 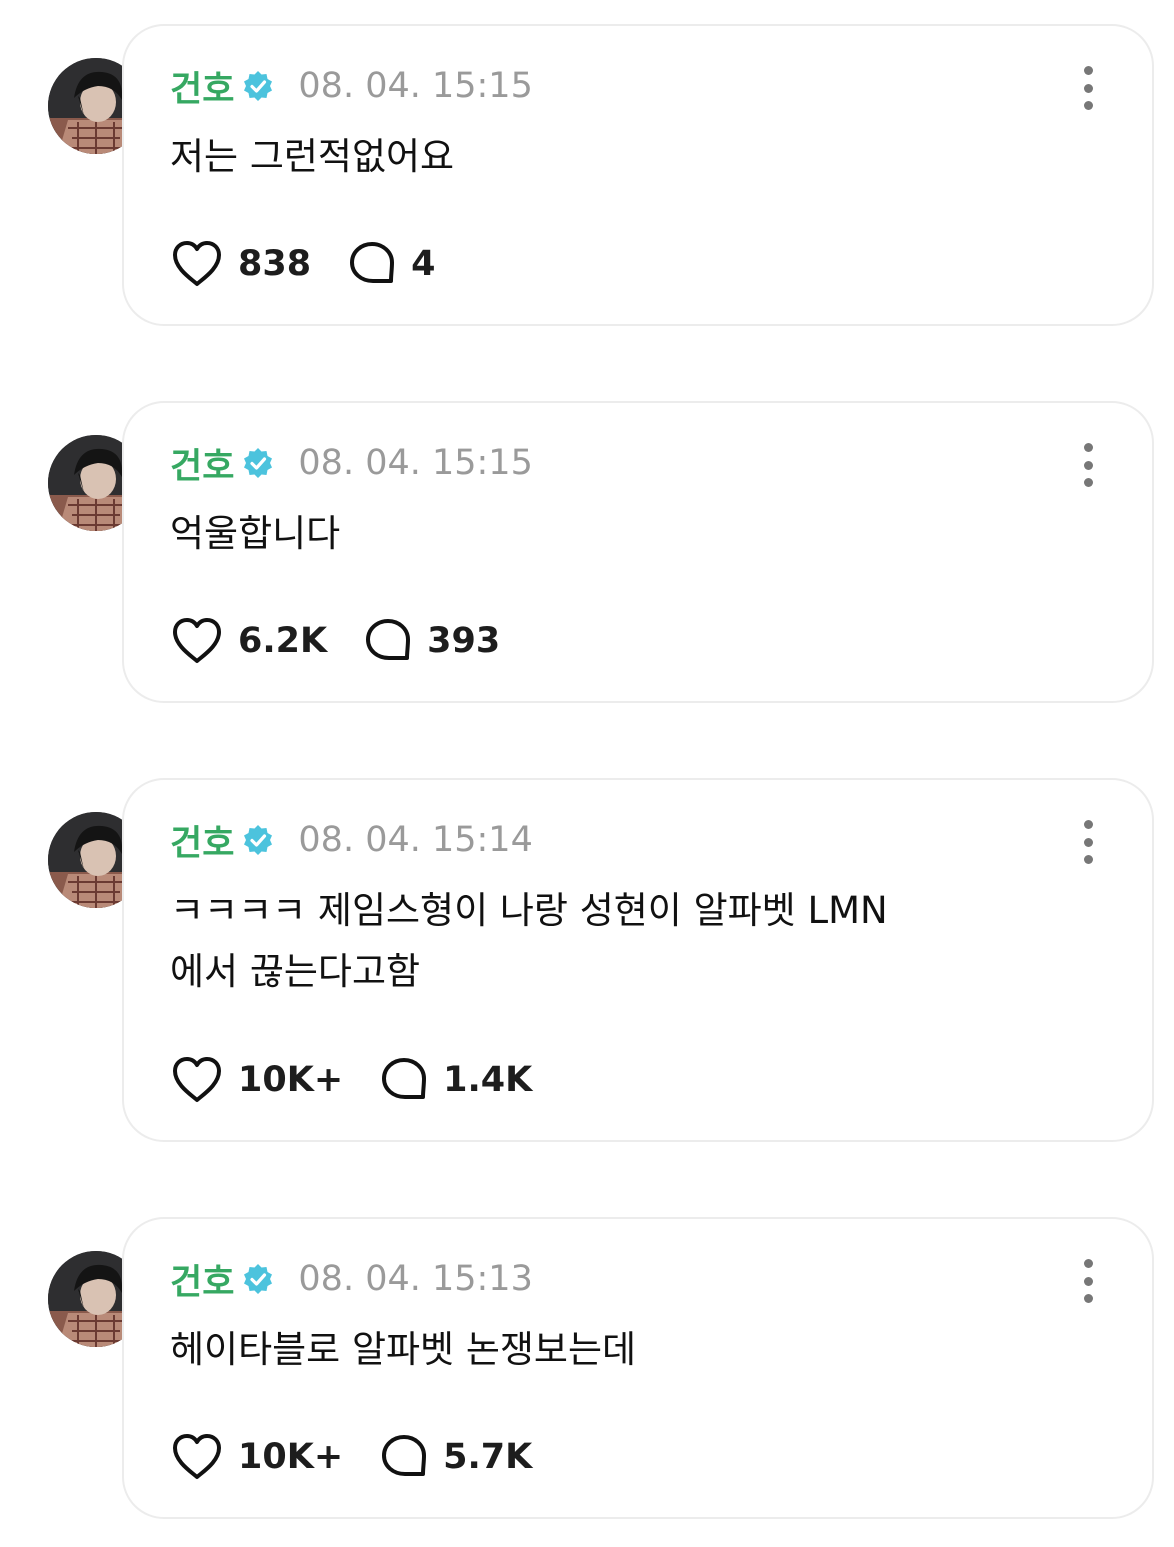 I want to click on post-actions: 6.2K 393, so click(x=335, y=641).